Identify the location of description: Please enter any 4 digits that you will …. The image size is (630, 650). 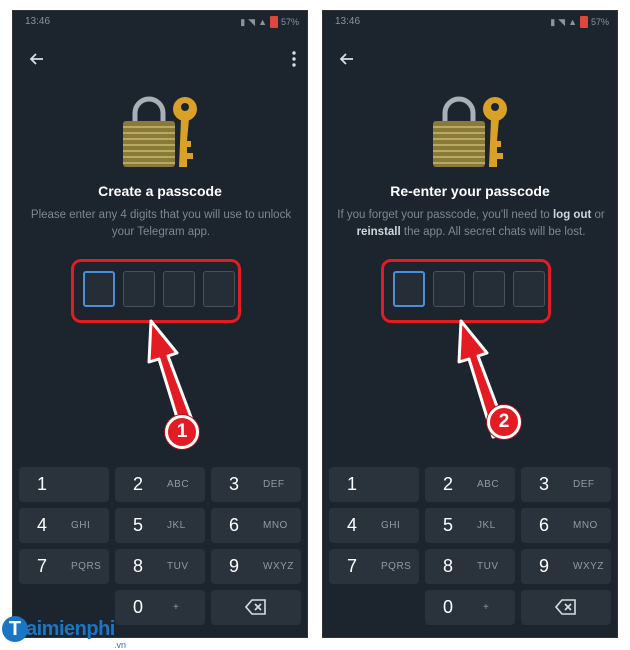
(161, 224).